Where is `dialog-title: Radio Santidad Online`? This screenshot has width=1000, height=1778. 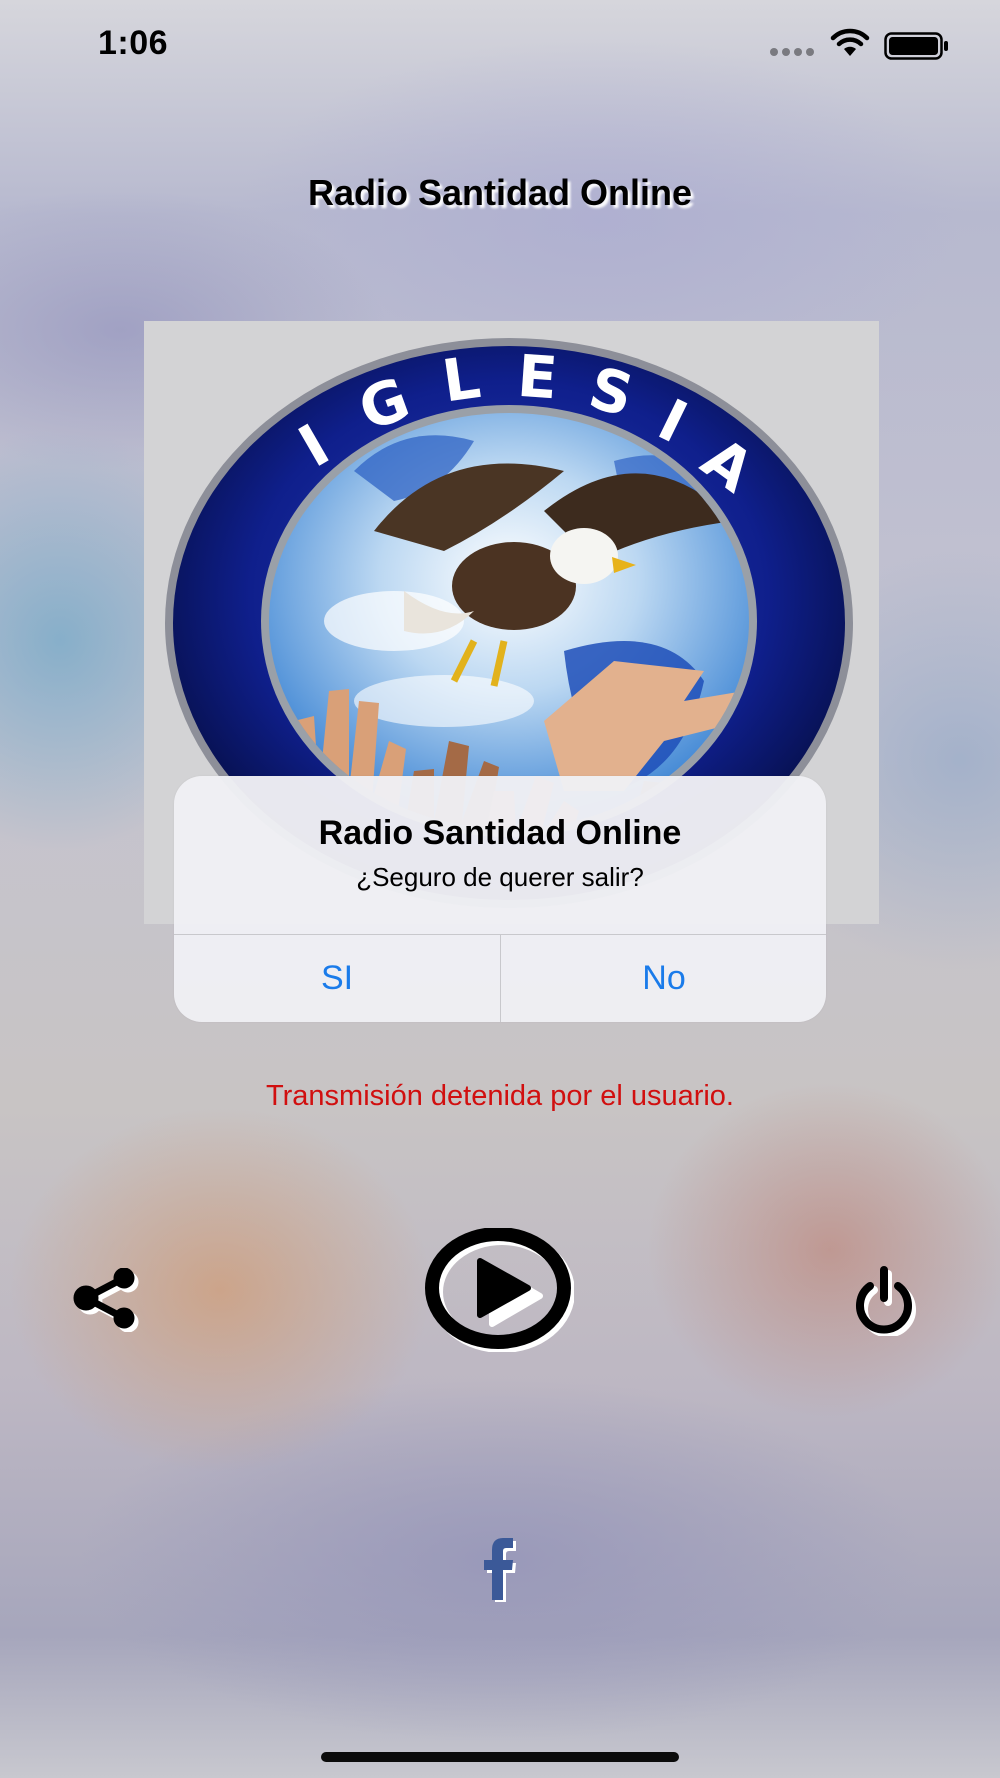
dialog-title: Radio Santidad Online is located at coordinates (500, 833).